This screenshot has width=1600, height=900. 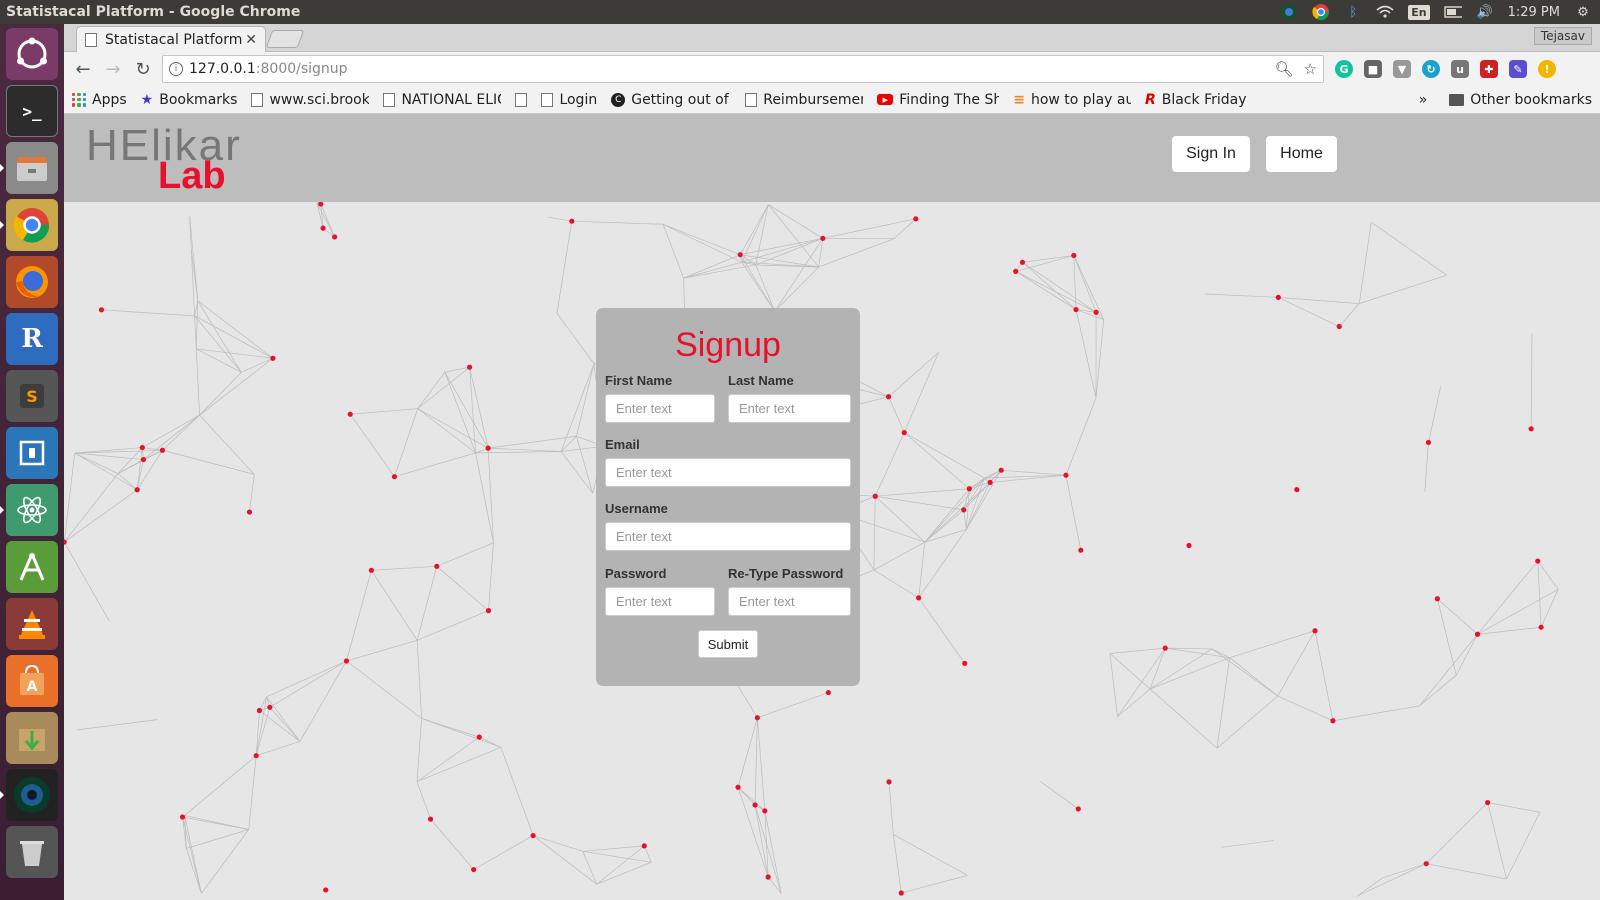 I want to click on android-studio-icon, so click(x=32, y=567).